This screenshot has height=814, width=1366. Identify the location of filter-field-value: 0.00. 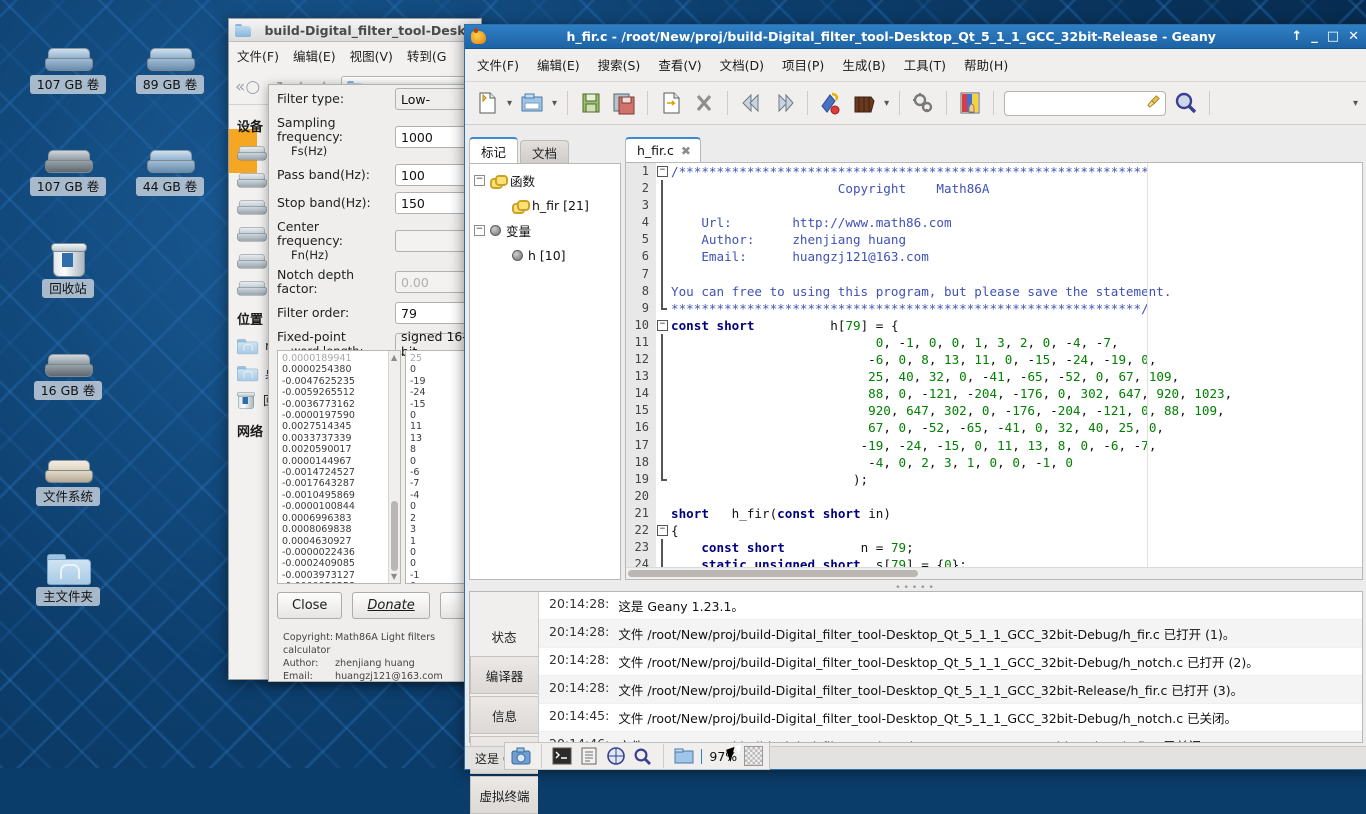
(434, 282).